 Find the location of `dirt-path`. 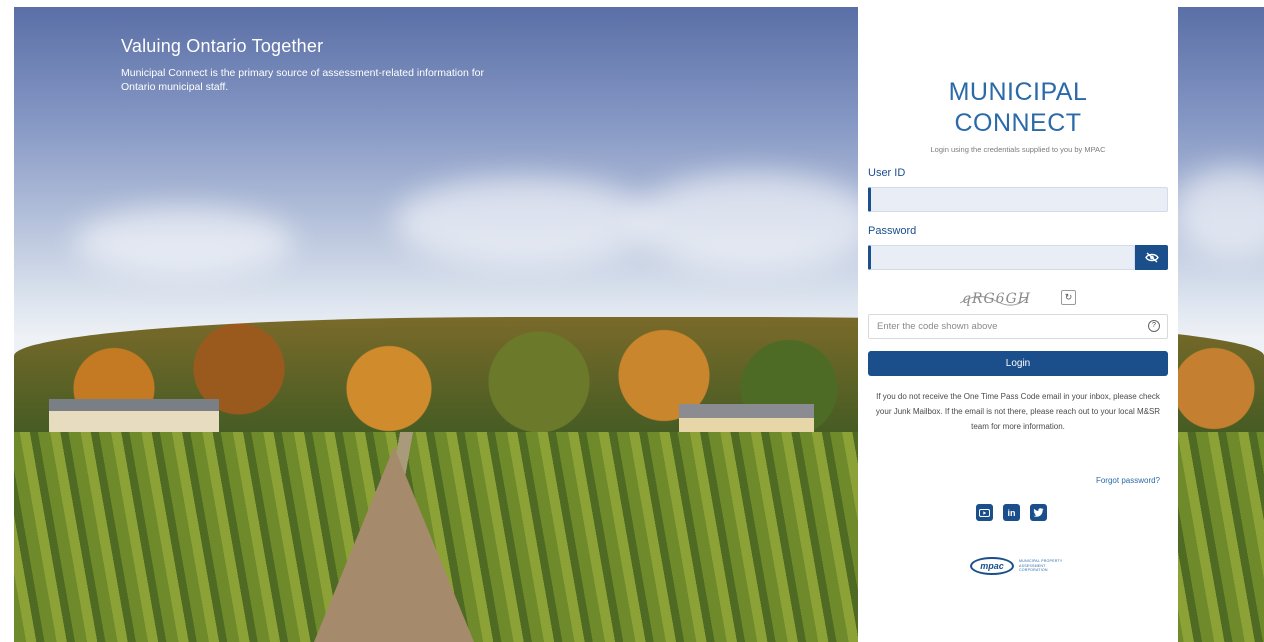

dirt-path is located at coordinates (394, 544).